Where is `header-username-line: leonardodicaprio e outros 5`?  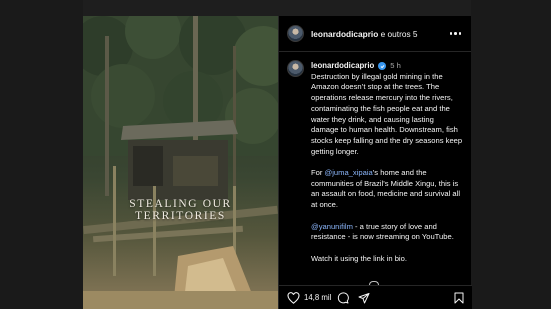 header-username-line: leonardodicaprio e outros 5 is located at coordinates (364, 34).